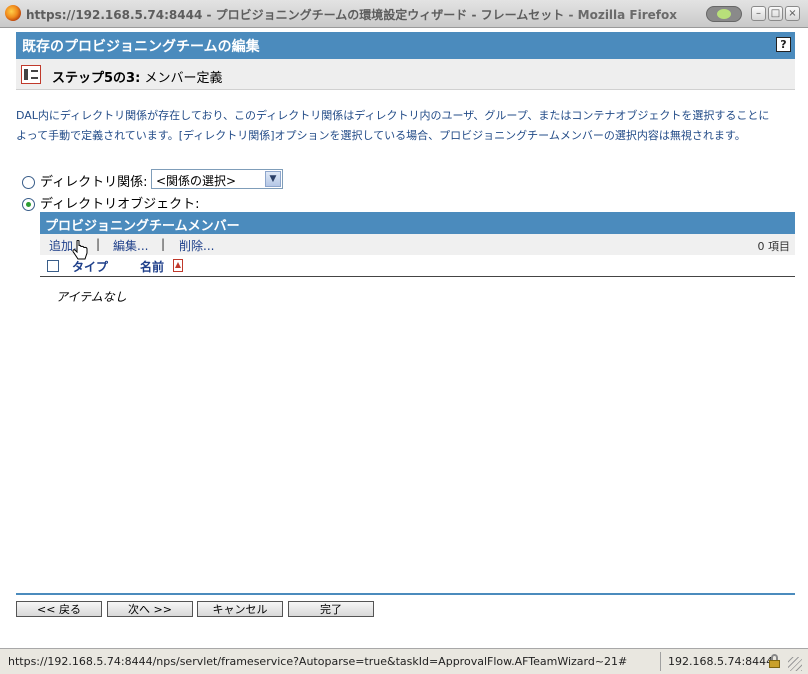 The height and width of the screenshot is (674, 808). Describe the element at coordinates (120, 204) in the screenshot. I see `object-label: ディレクトリオブジェクト:` at that location.